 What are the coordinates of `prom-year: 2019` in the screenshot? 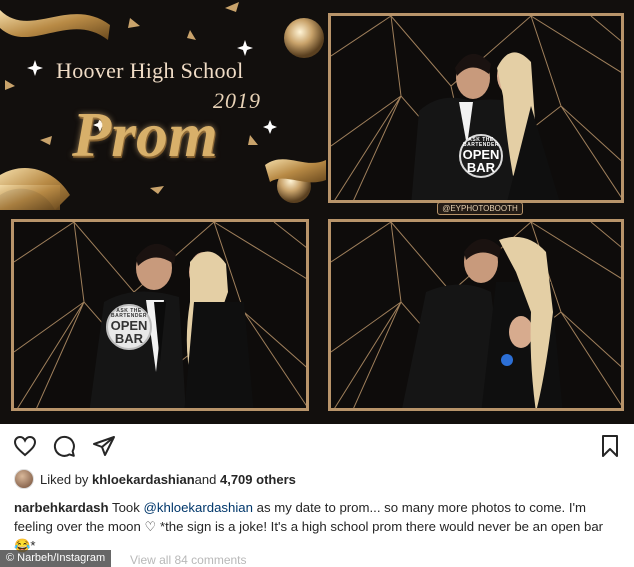 It's located at (237, 100).